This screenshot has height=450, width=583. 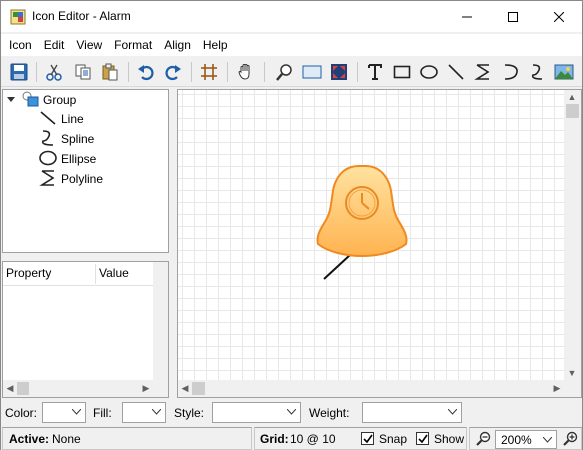 What do you see at coordinates (82, 179) in the screenshot?
I see `tree-item-label: Polyline` at bounding box center [82, 179].